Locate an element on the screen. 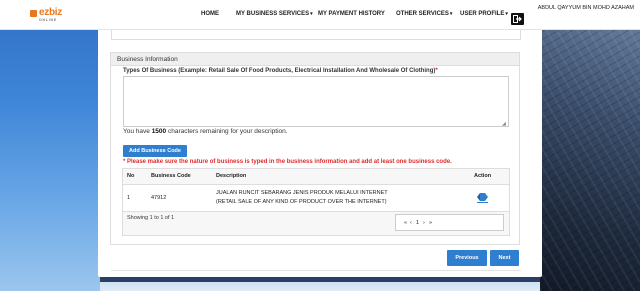 This screenshot has height=291, width=640. nav-other-services-label: OTHER SERVICES is located at coordinates (422, 14).